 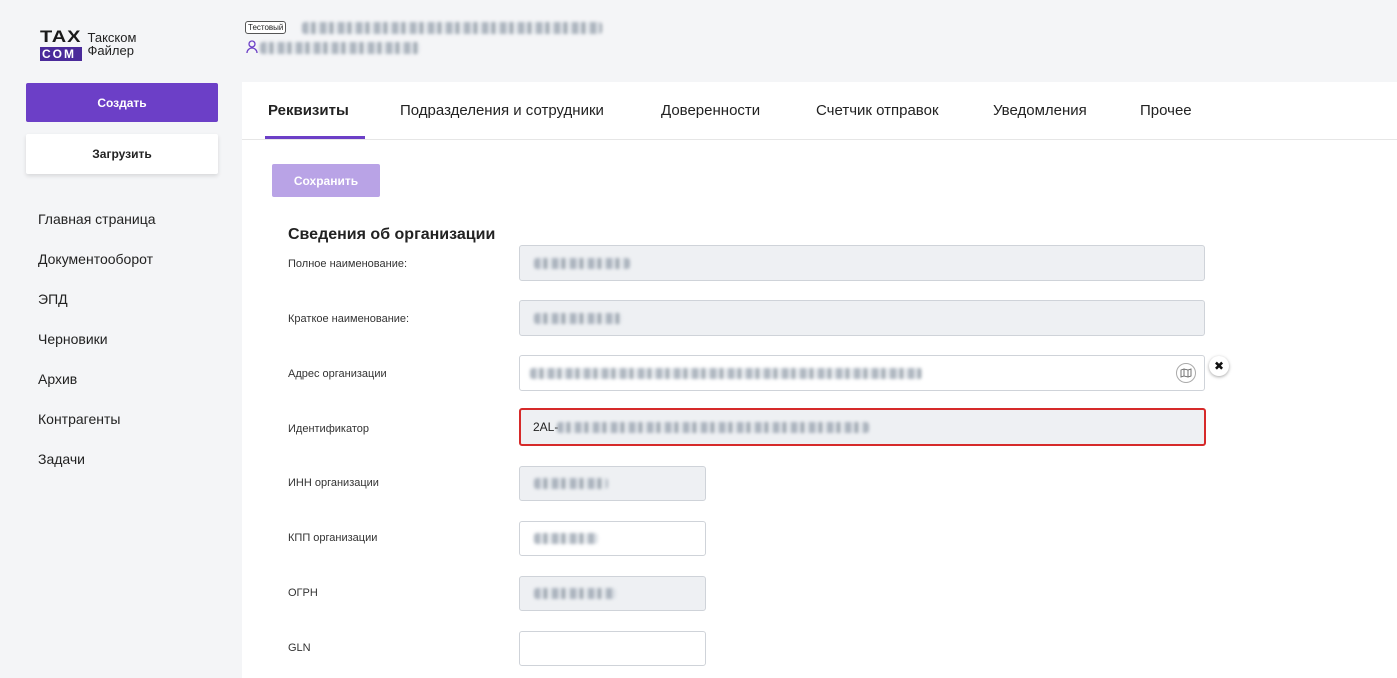 What do you see at coordinates (333, 483) in the screenshot?
I see `inn-label: ИНН организации` at bounding box center [333, 483].